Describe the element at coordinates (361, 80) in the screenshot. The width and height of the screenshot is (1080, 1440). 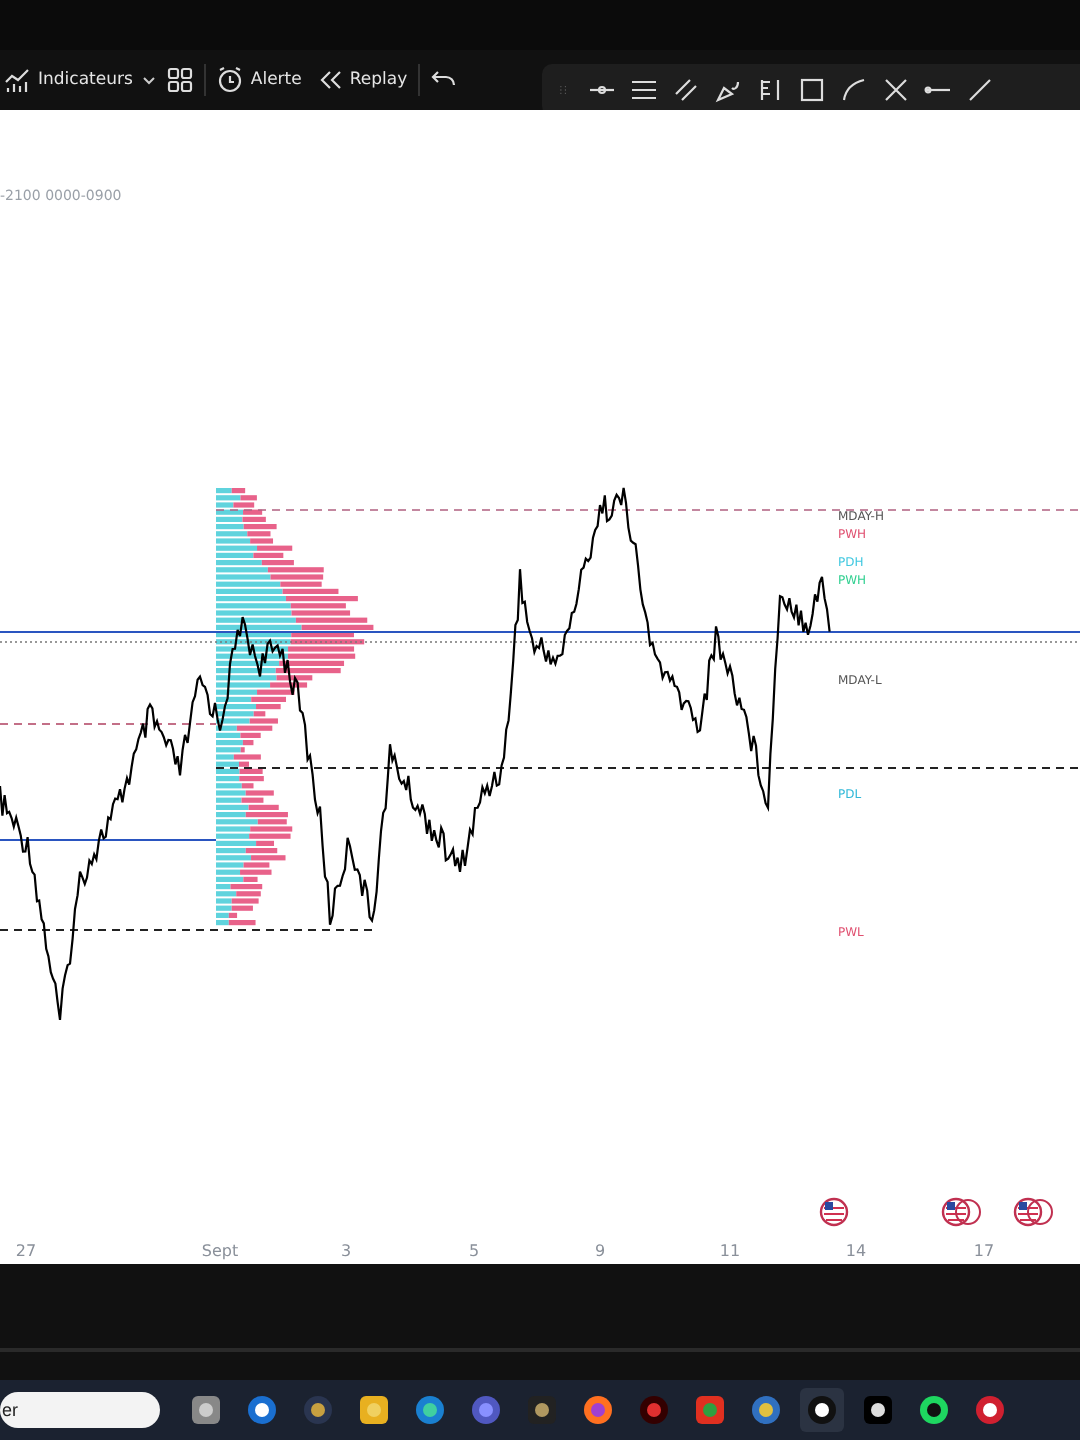
I see `replay-button: Replay` at that location.